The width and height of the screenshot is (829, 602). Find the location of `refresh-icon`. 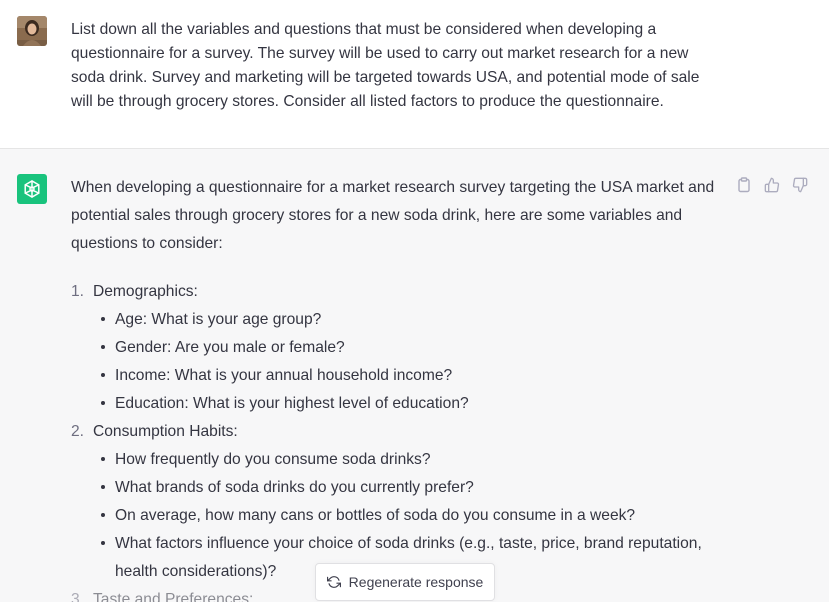

refresh-icon is located at coordinates (333, 582).